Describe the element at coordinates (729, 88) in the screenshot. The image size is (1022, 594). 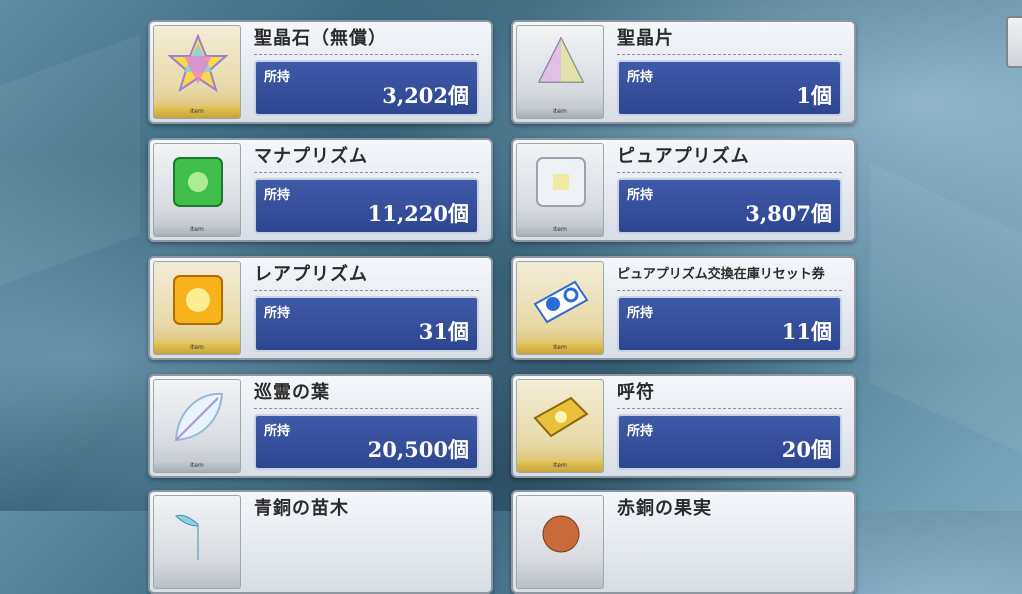
I see `owned-panel: 所持 1個` at that location.